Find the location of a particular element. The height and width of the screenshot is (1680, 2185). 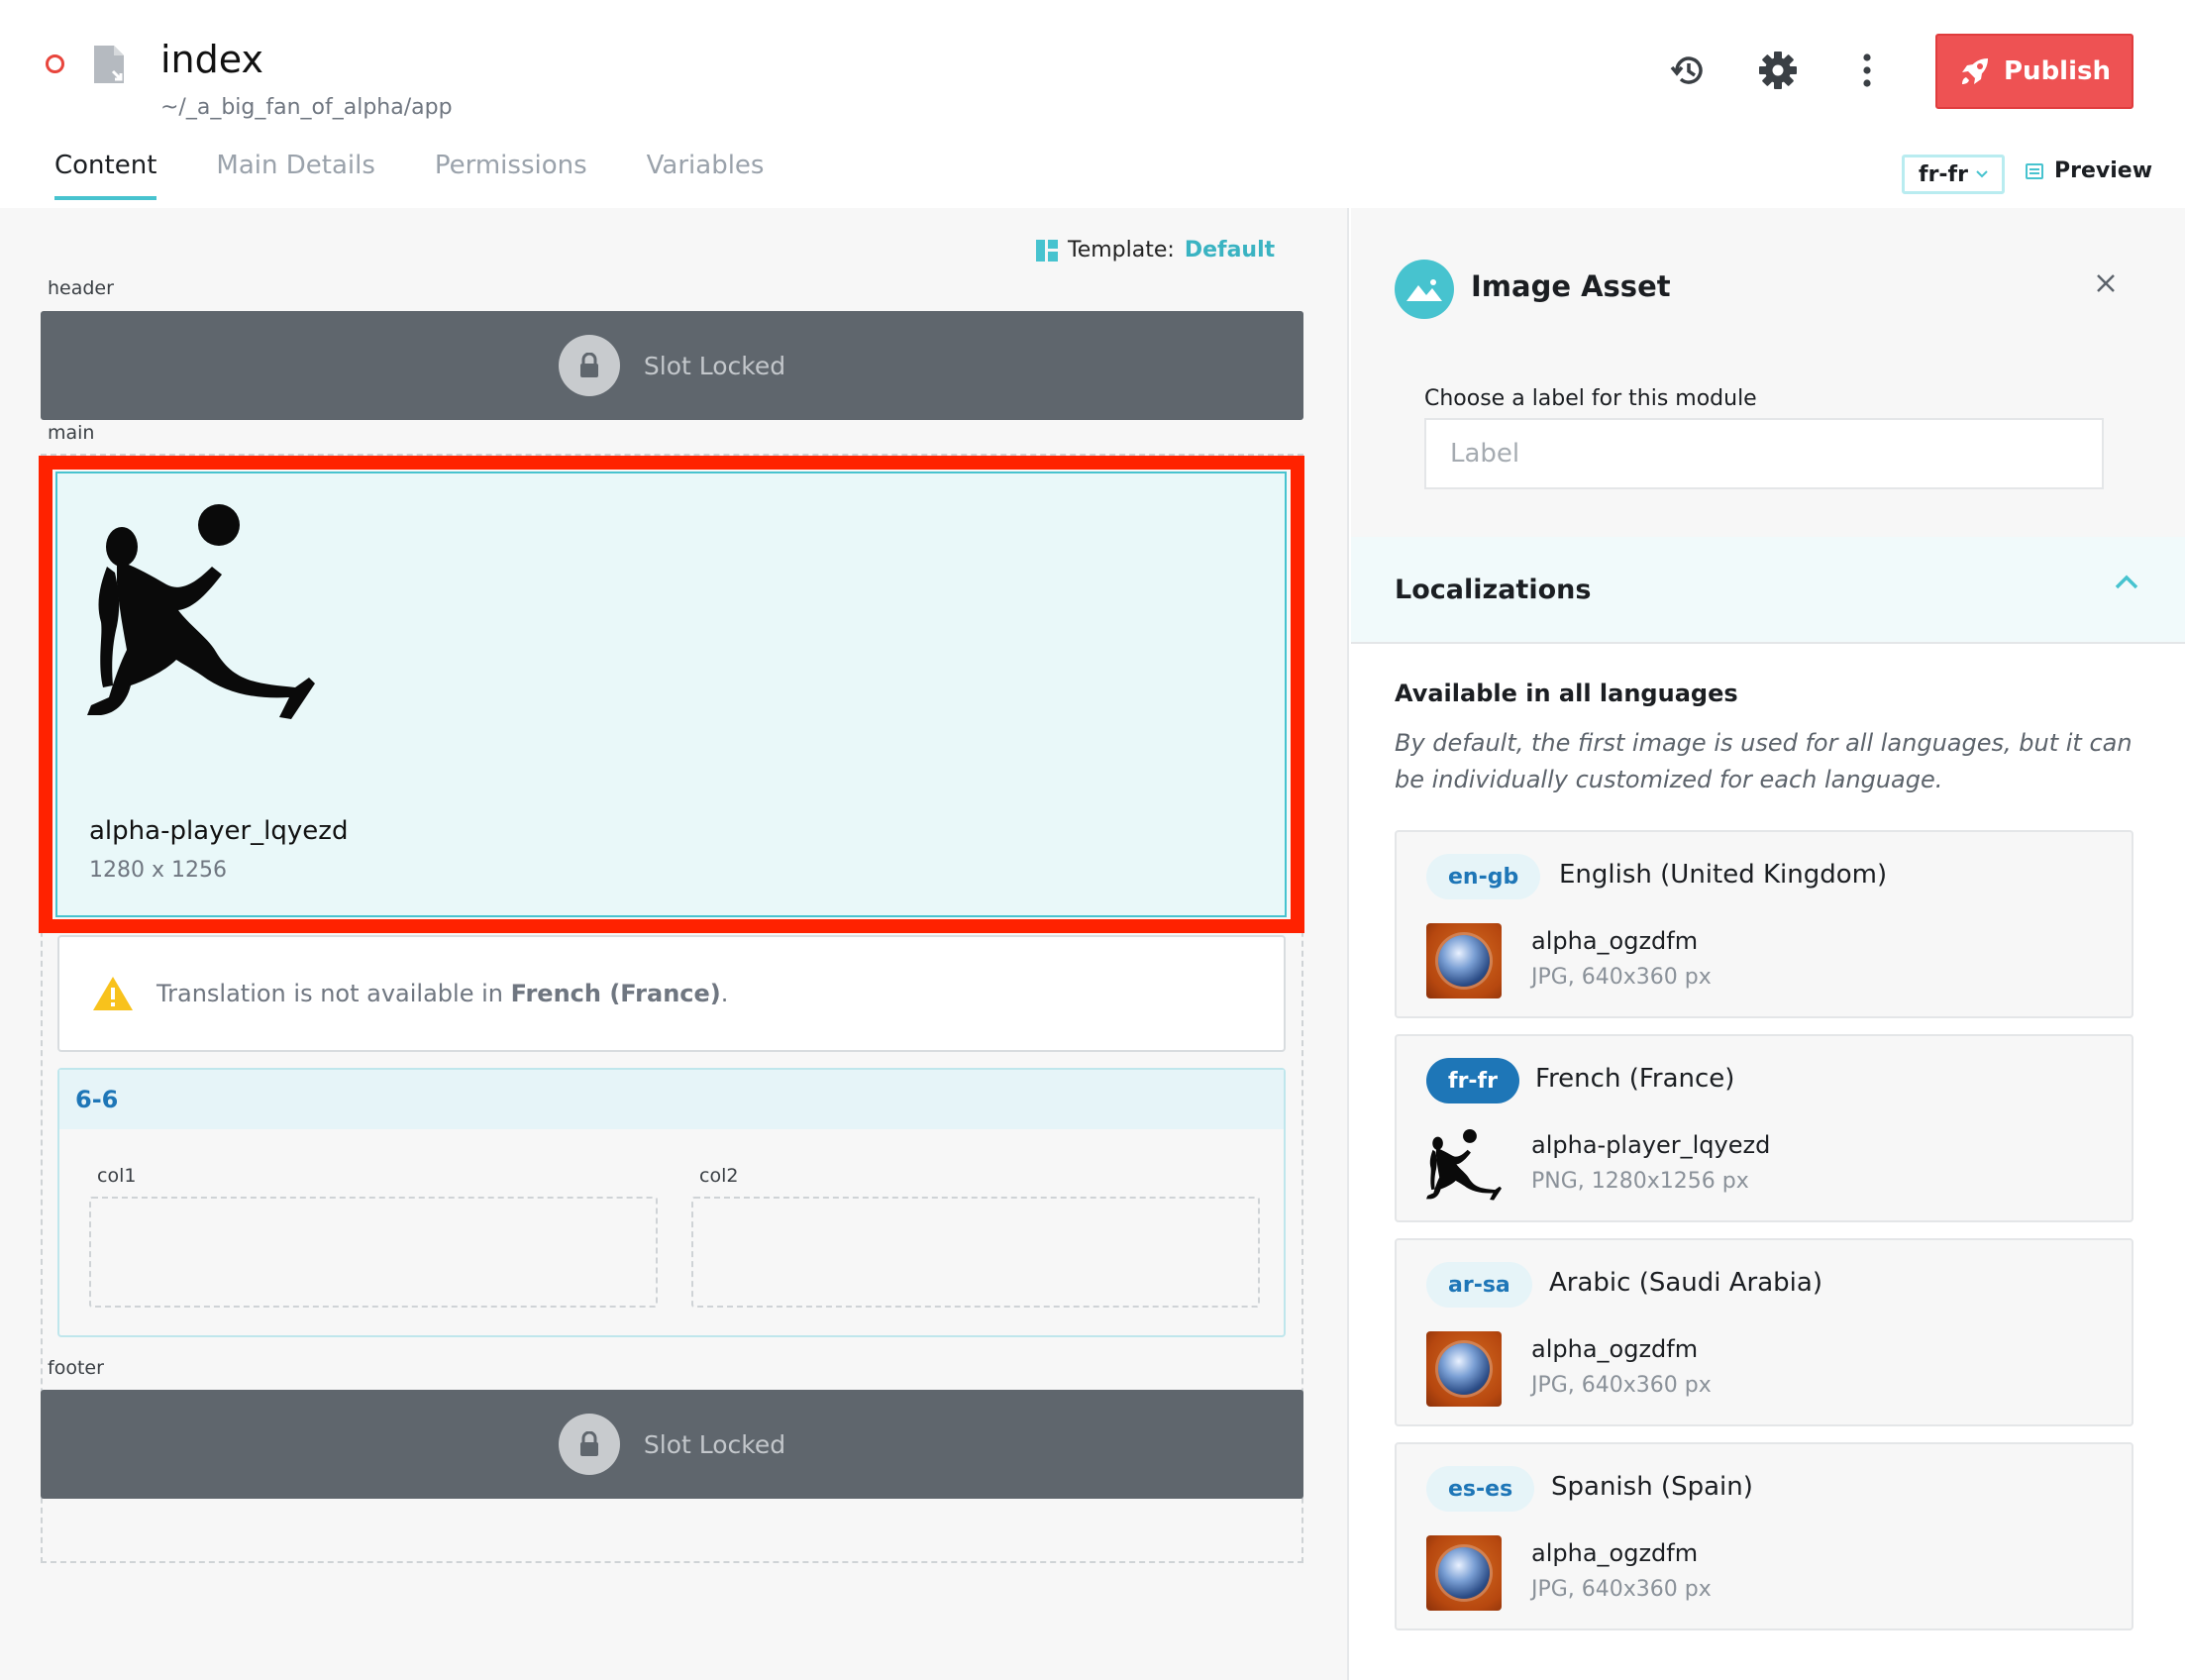

template-info: Template: Default is located at coordinates (1155, 250).